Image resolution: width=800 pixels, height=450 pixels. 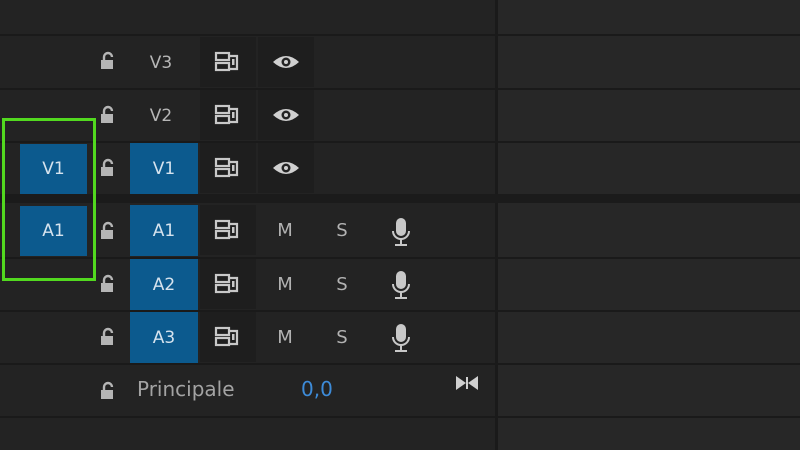 I want to click on track-label-a2: A2, so click(x=164, y=284).